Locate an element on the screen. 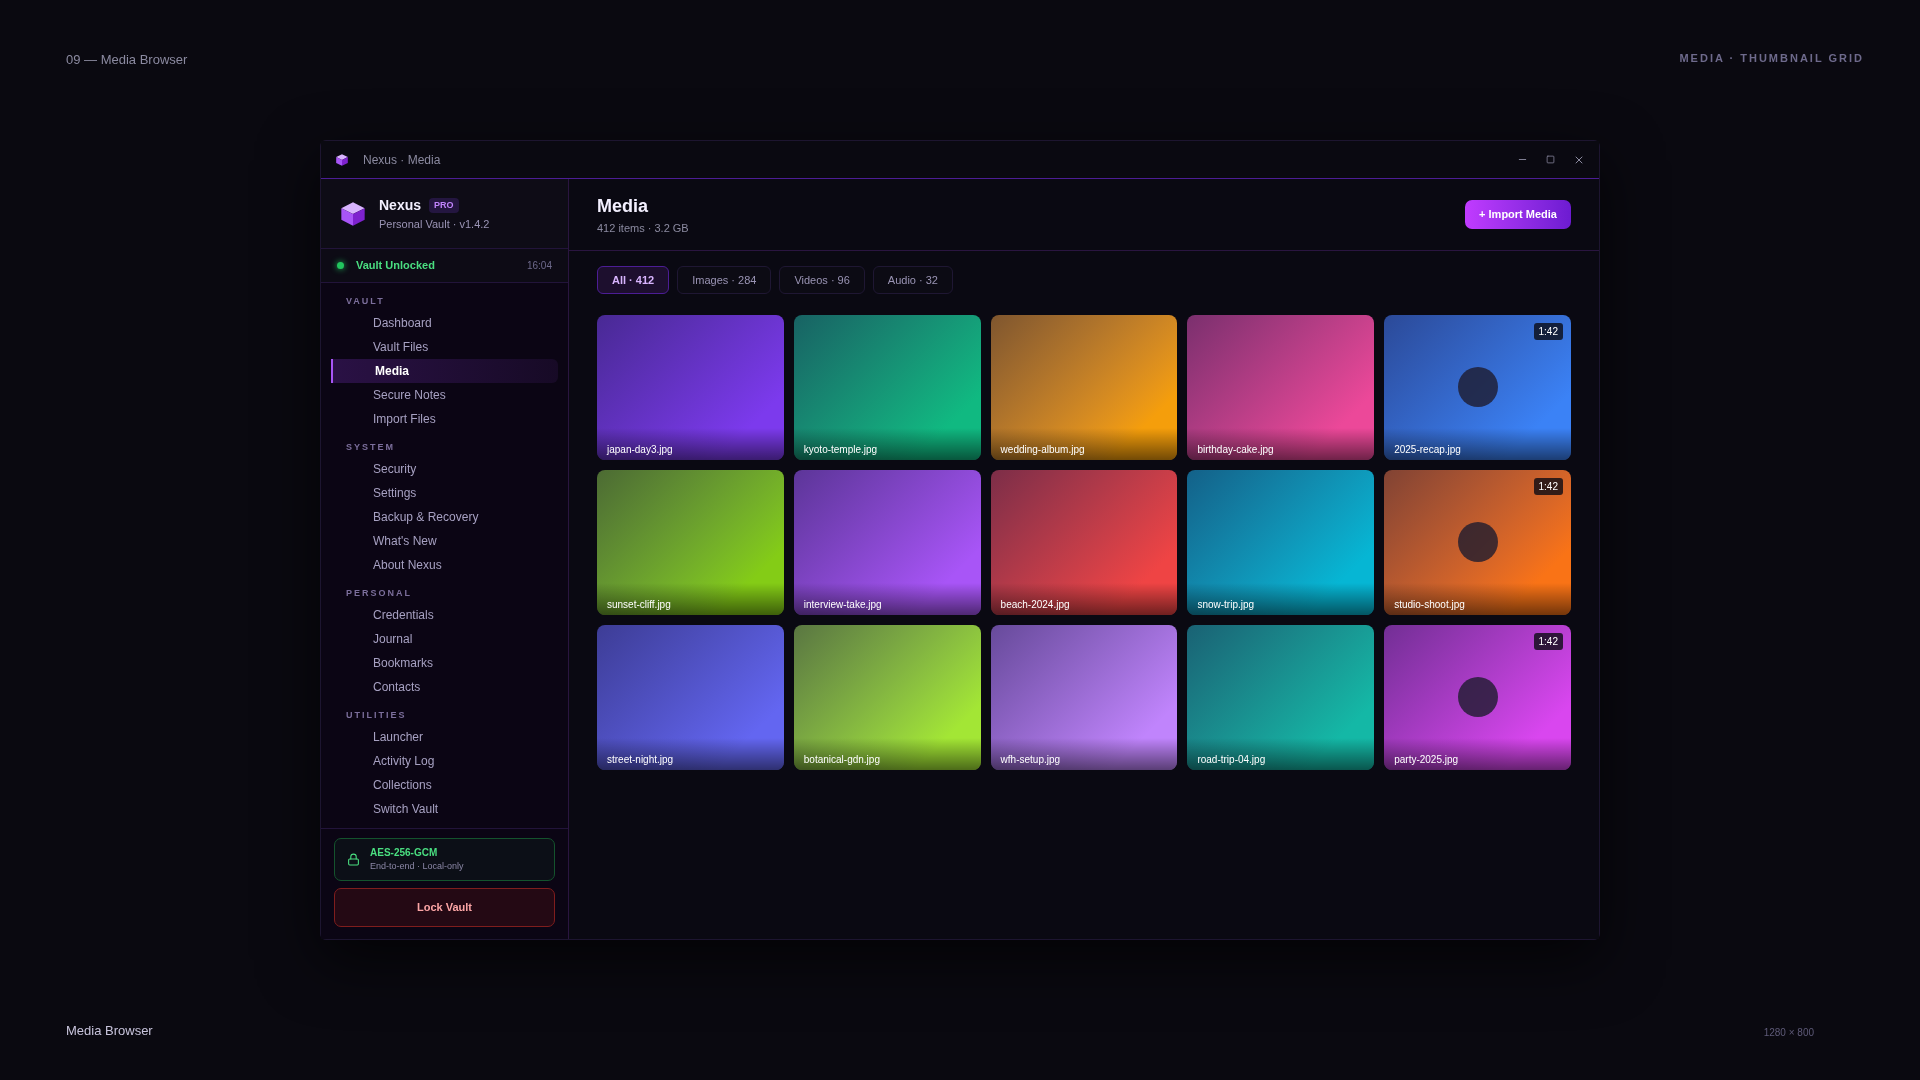 This screenshot has width=1920, height=1080. media-thumbnail: street-night.jpg is located at coordinates (690, 697).